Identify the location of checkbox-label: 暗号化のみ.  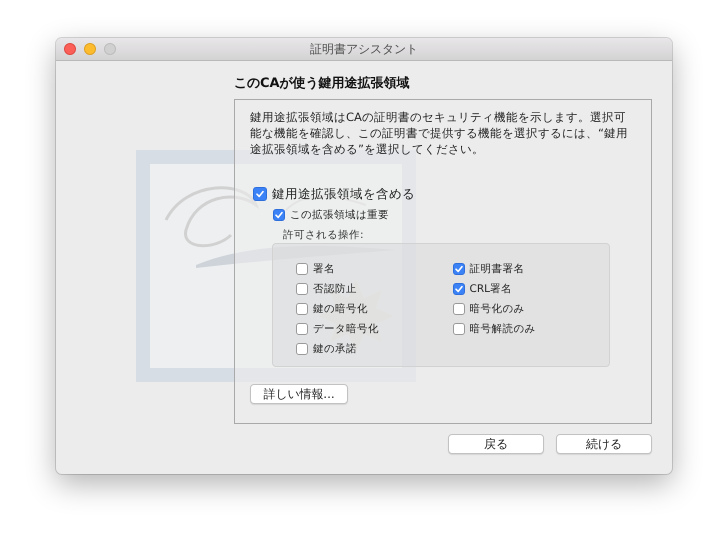
(497, 309).